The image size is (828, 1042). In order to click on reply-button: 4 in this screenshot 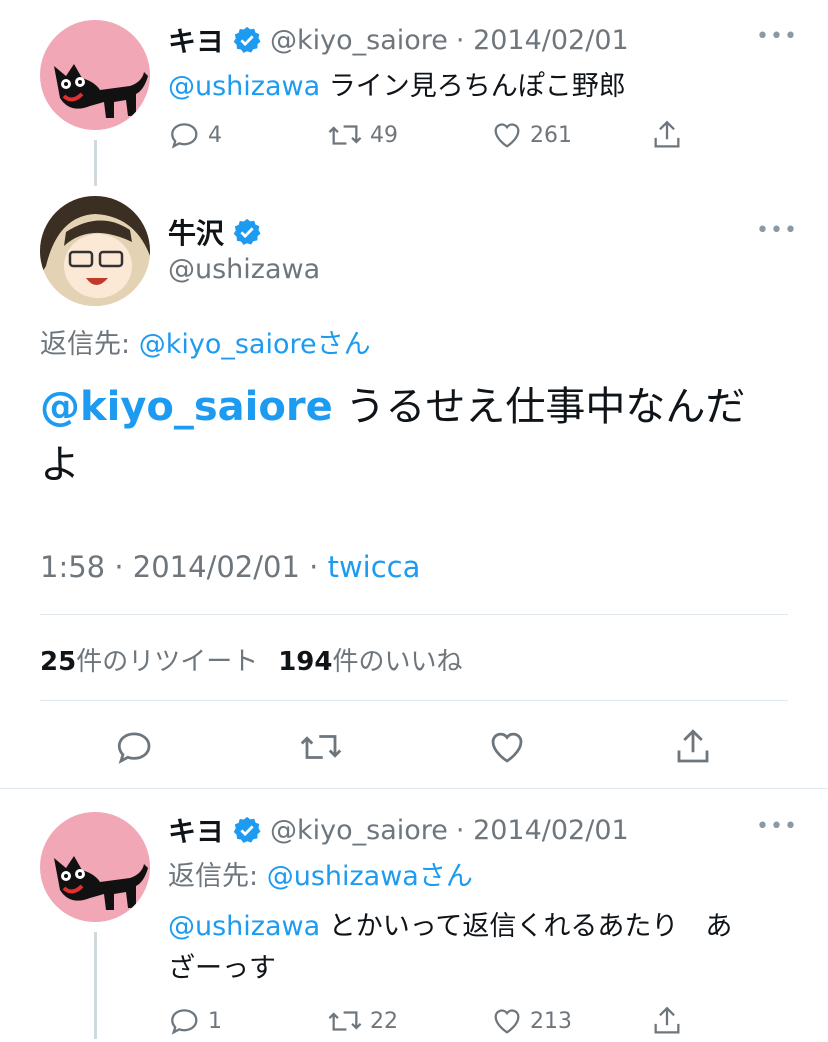, I will do `click(195, 135)`.